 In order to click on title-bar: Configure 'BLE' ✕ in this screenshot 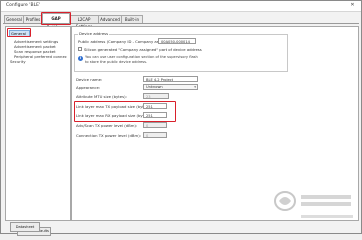, I will do `click(181, 6)`.